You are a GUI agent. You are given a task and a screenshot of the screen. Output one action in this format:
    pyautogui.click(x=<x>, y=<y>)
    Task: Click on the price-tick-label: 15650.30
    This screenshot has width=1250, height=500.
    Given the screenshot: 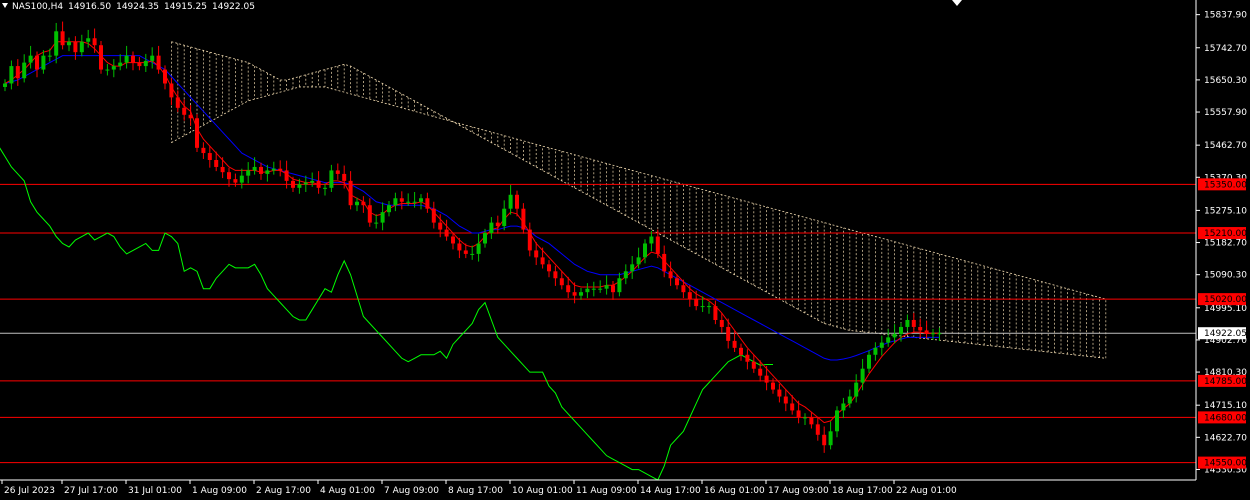 What is the action you would take?
    pyautogui.click(x=1225, y=81)
    